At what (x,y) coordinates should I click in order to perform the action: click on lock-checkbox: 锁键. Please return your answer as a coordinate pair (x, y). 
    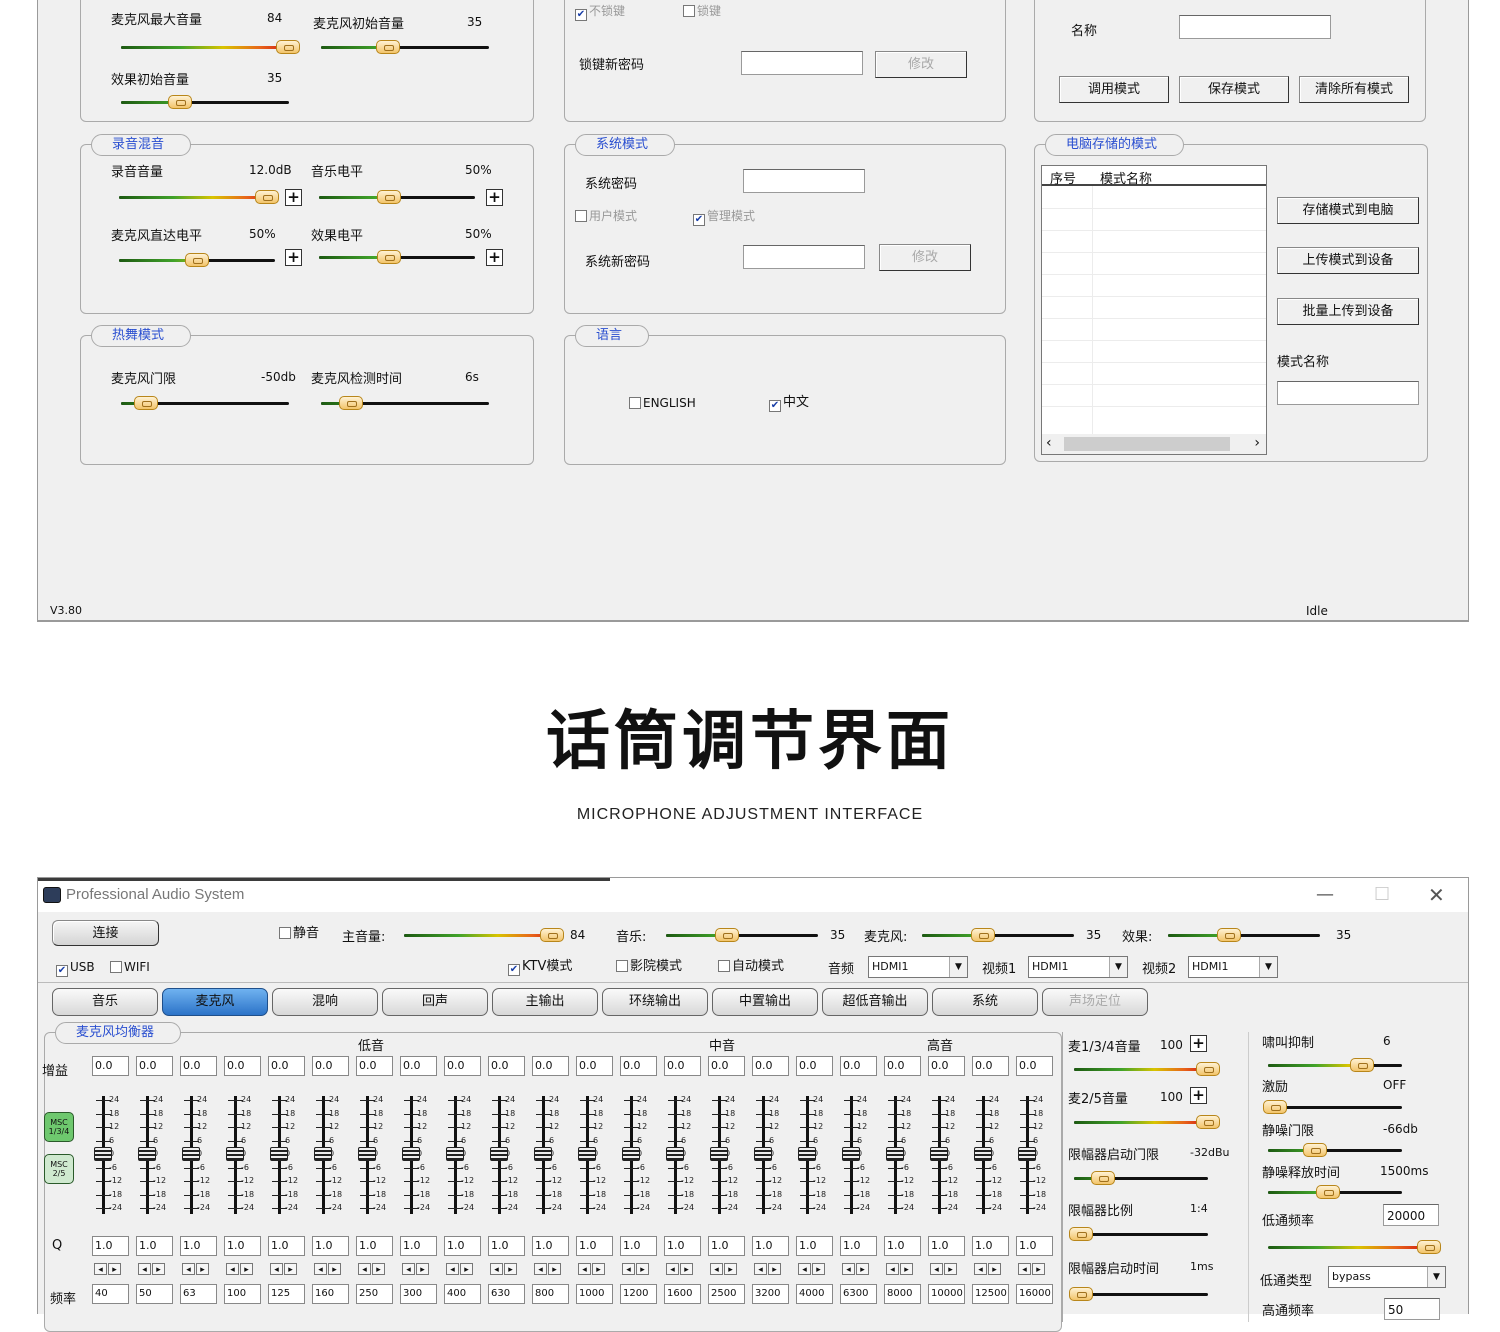
    Looking at the image, I should click on (702, 11).